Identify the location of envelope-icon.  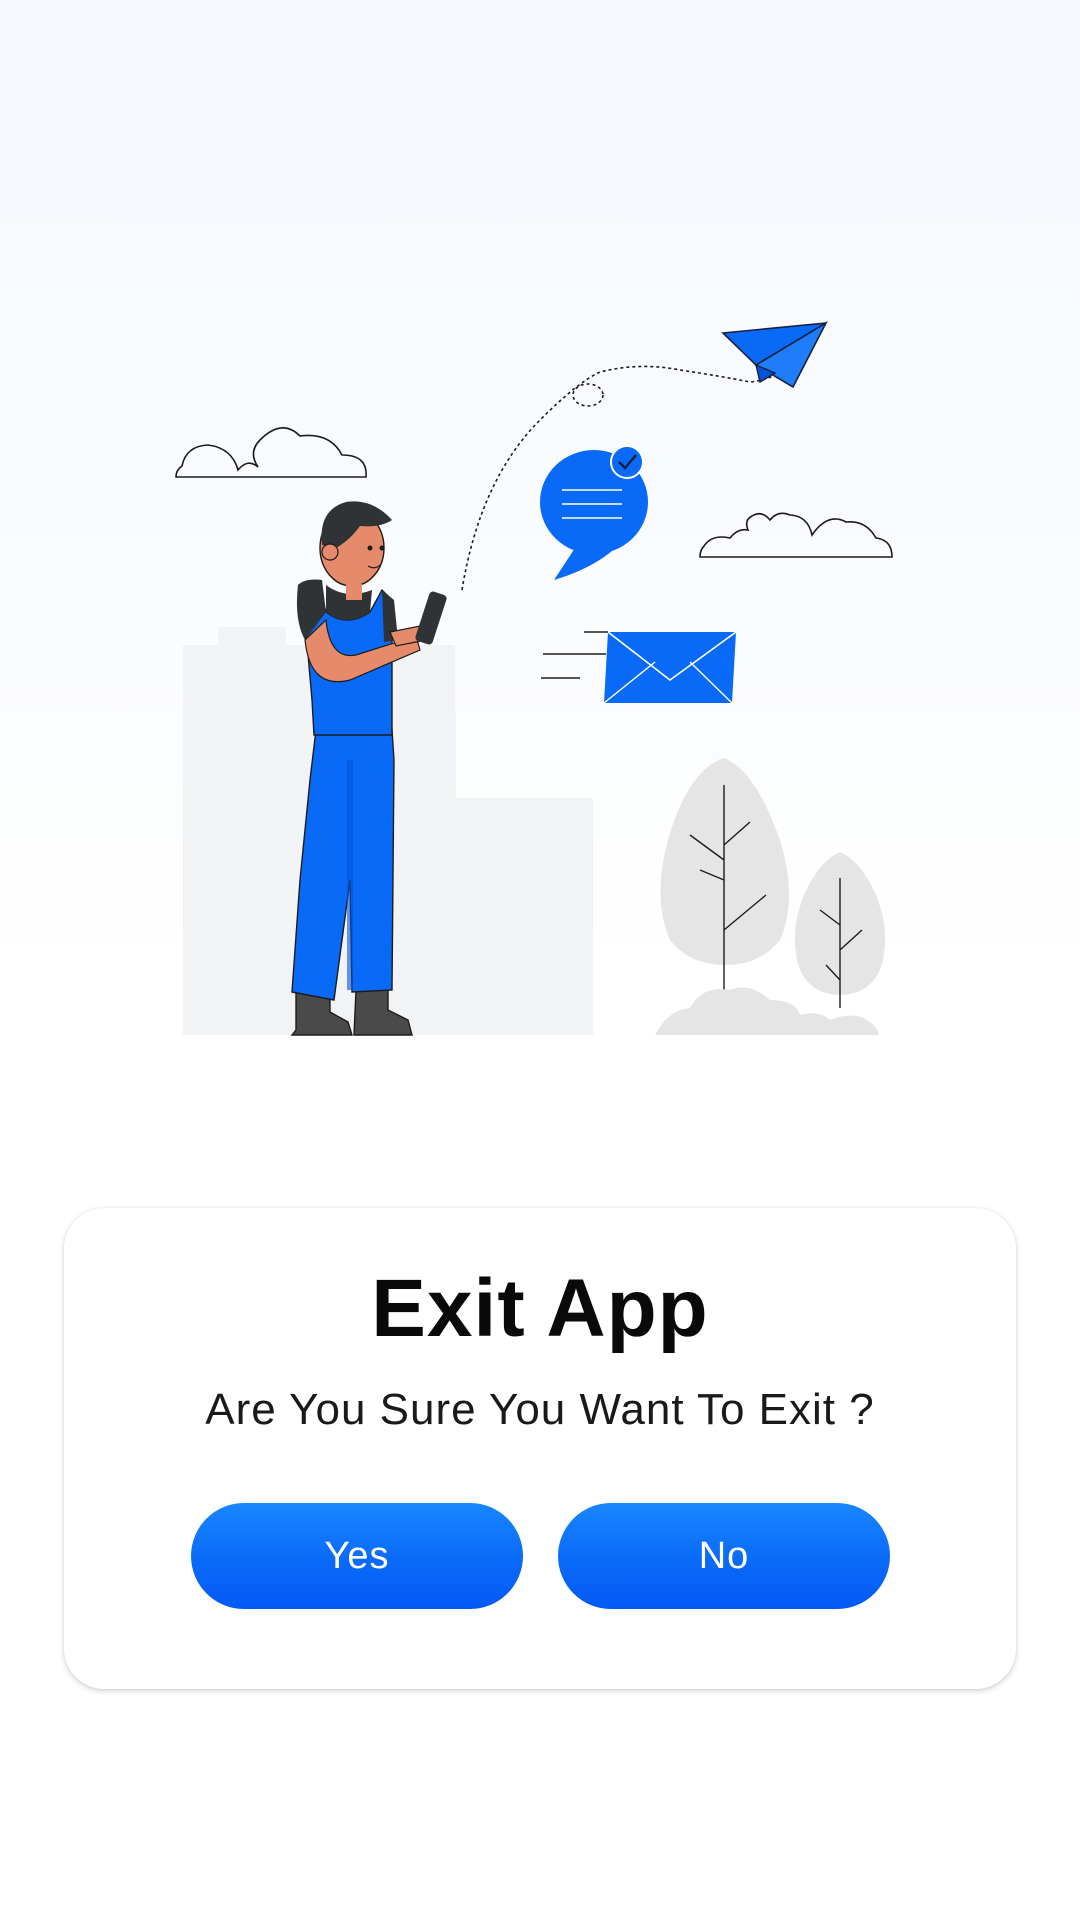
(639, 667).